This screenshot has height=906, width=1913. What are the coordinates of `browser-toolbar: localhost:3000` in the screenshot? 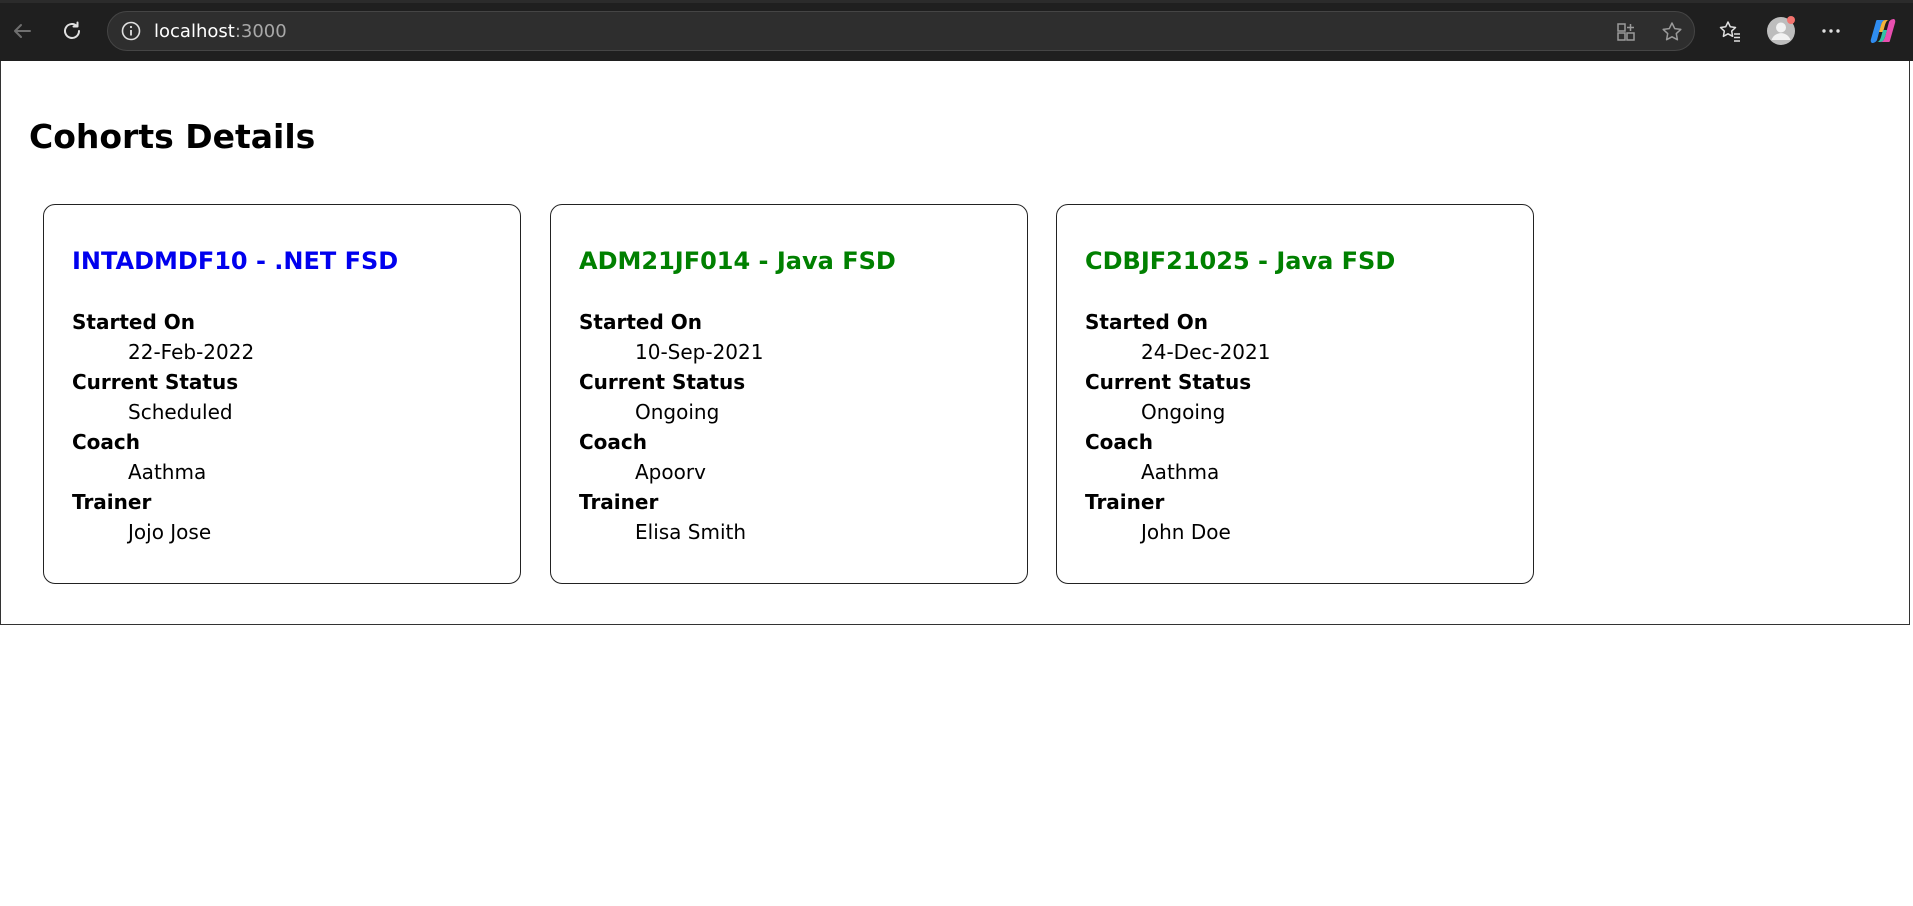 It's located at (956, 30).